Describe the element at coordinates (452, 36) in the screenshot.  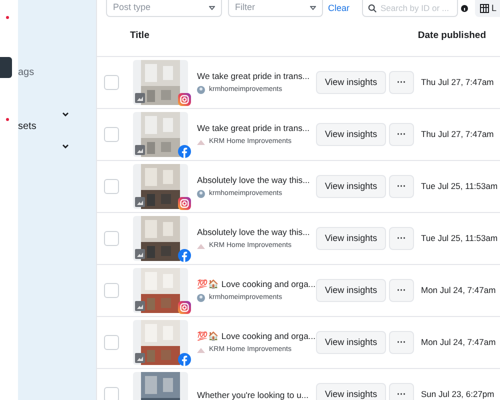
I see `column-header: Date published` at that location.